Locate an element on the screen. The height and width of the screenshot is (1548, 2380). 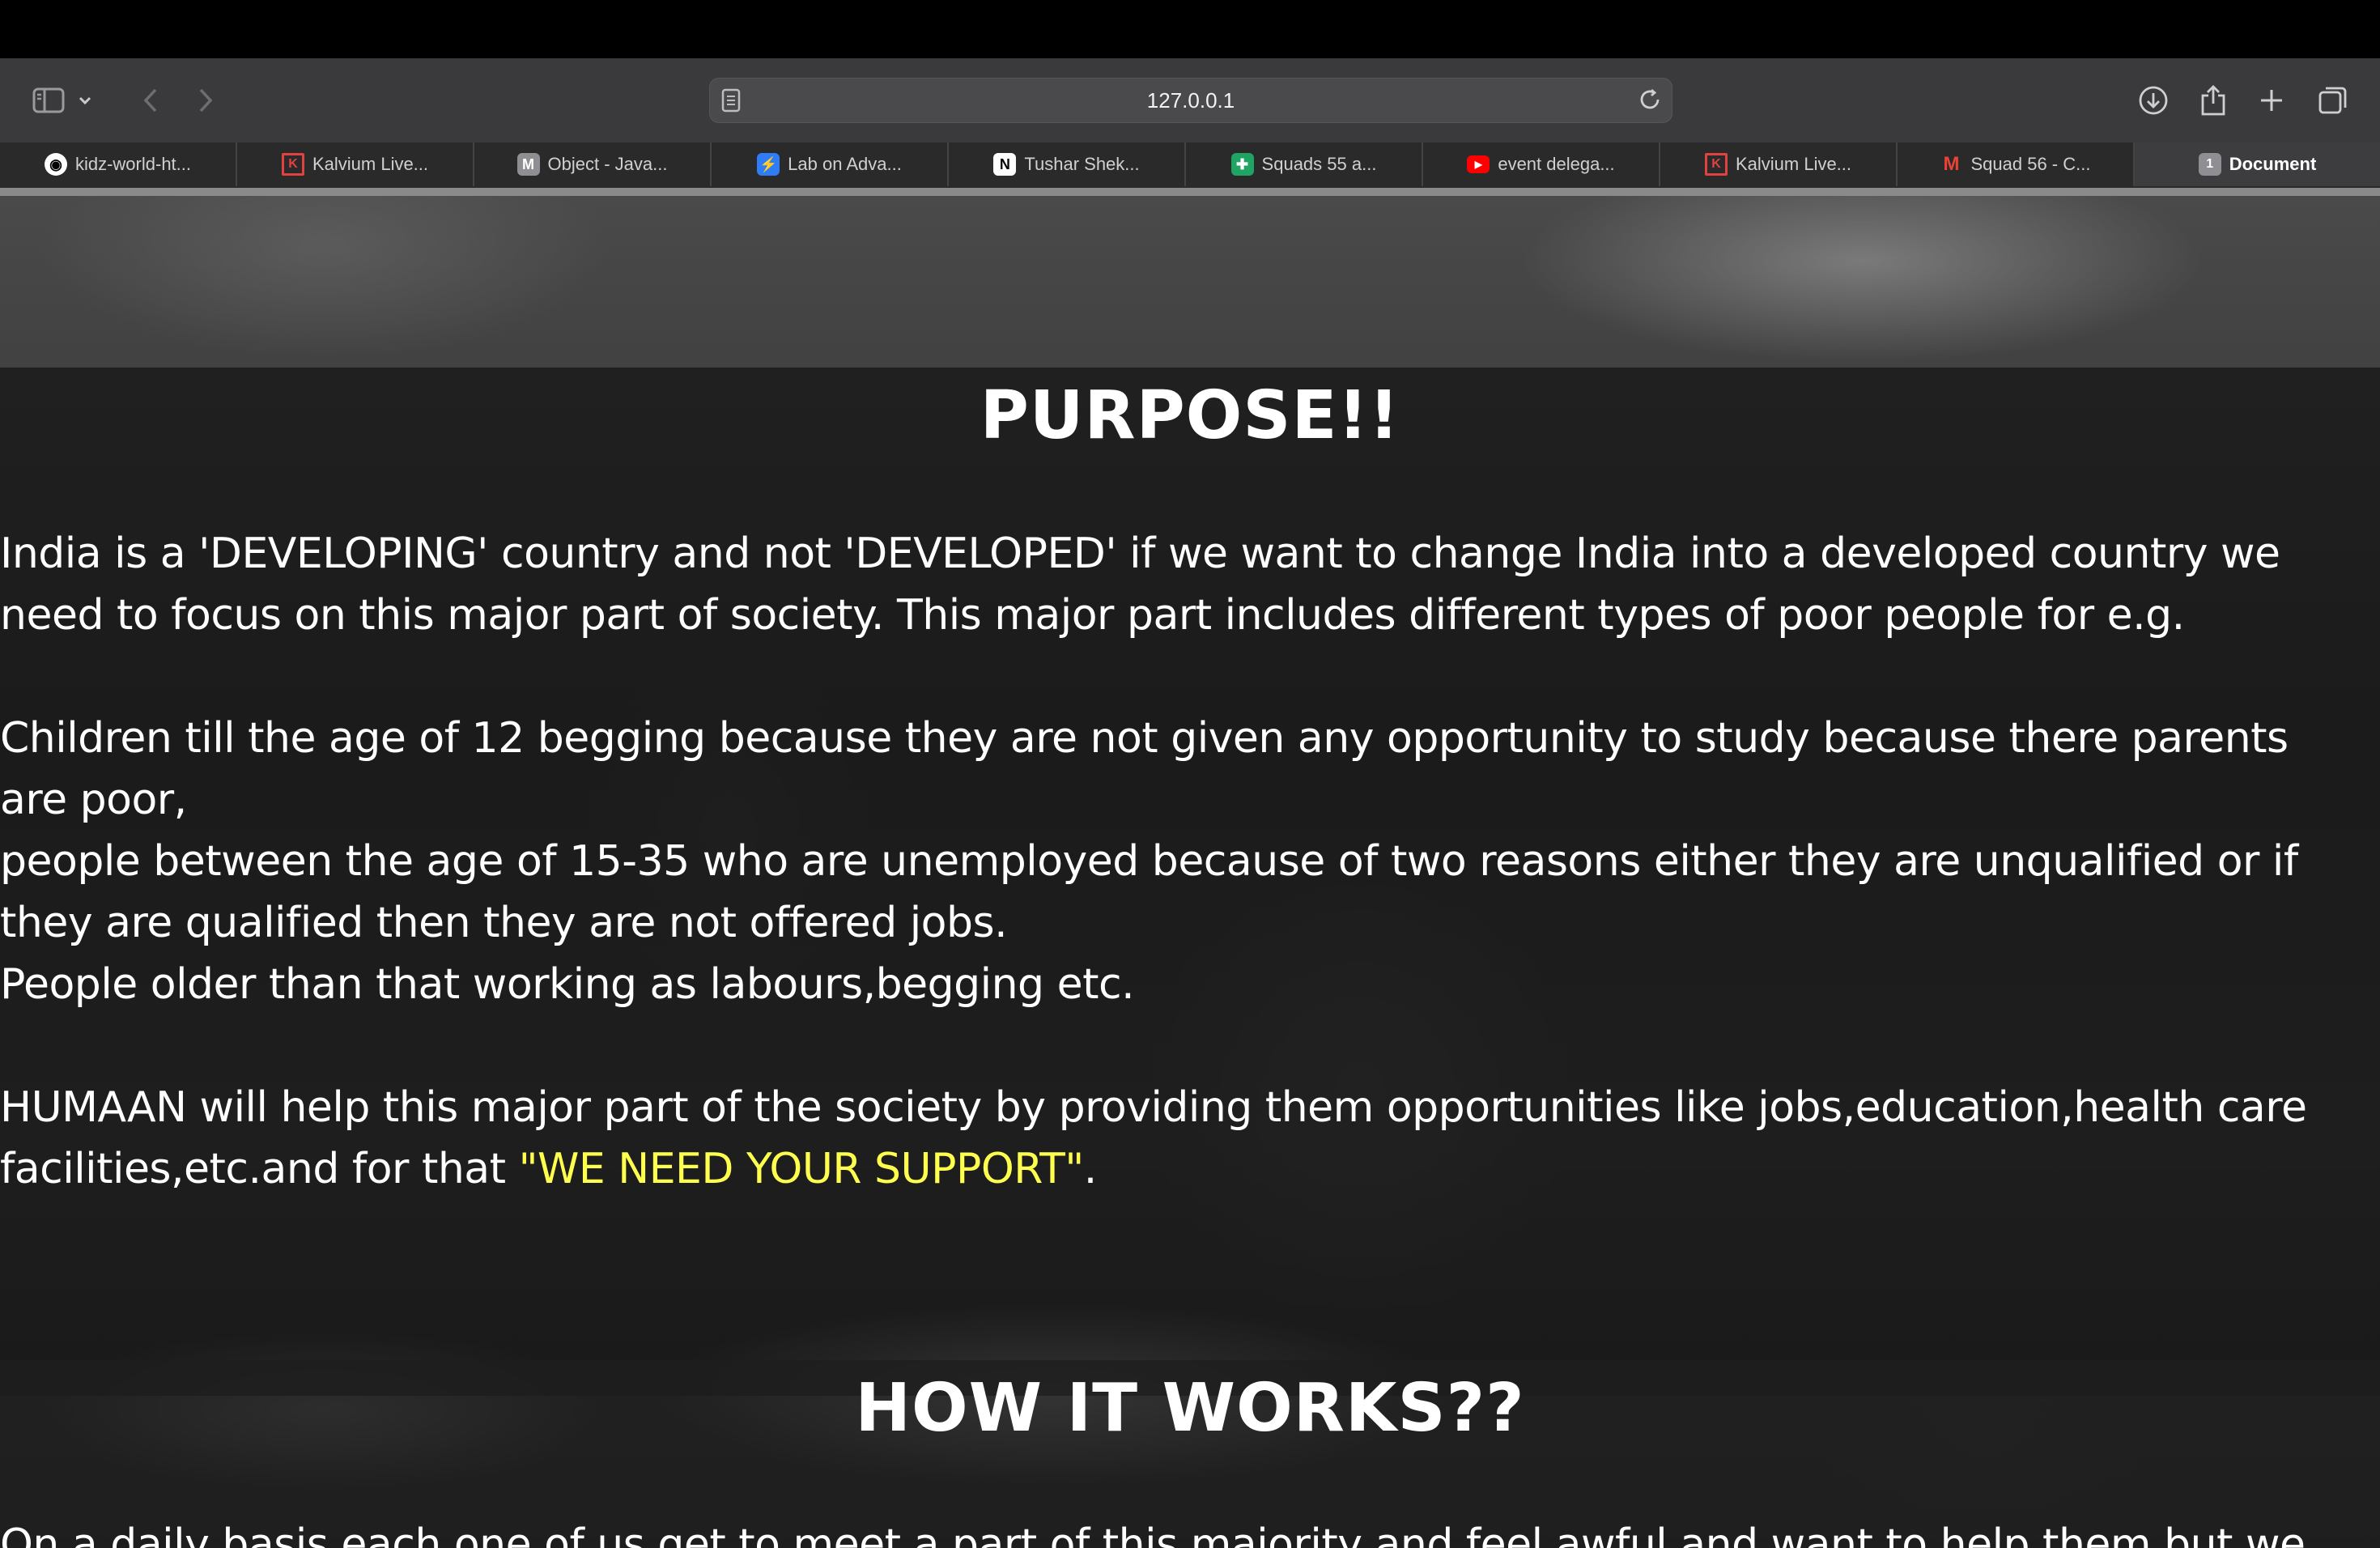
support-text: facilities,etc.and for that is located at coordinates (259, 1169).